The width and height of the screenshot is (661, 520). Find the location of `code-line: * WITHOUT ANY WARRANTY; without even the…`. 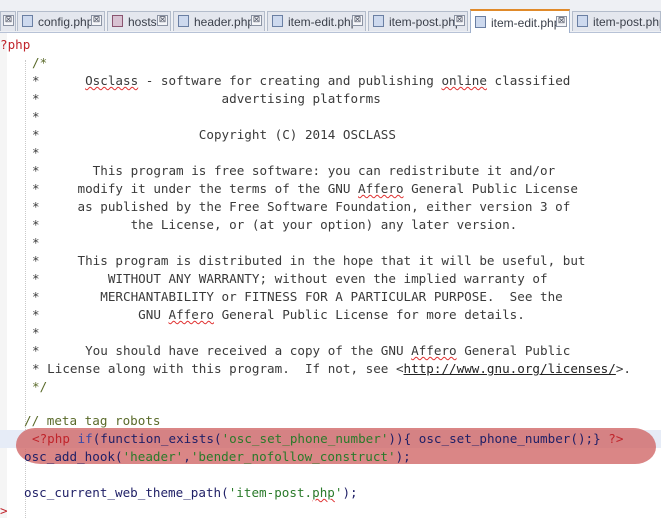

code-line: * WITHOUT ANY WARRANTY; without even the… is located at coordinates (290, 278).